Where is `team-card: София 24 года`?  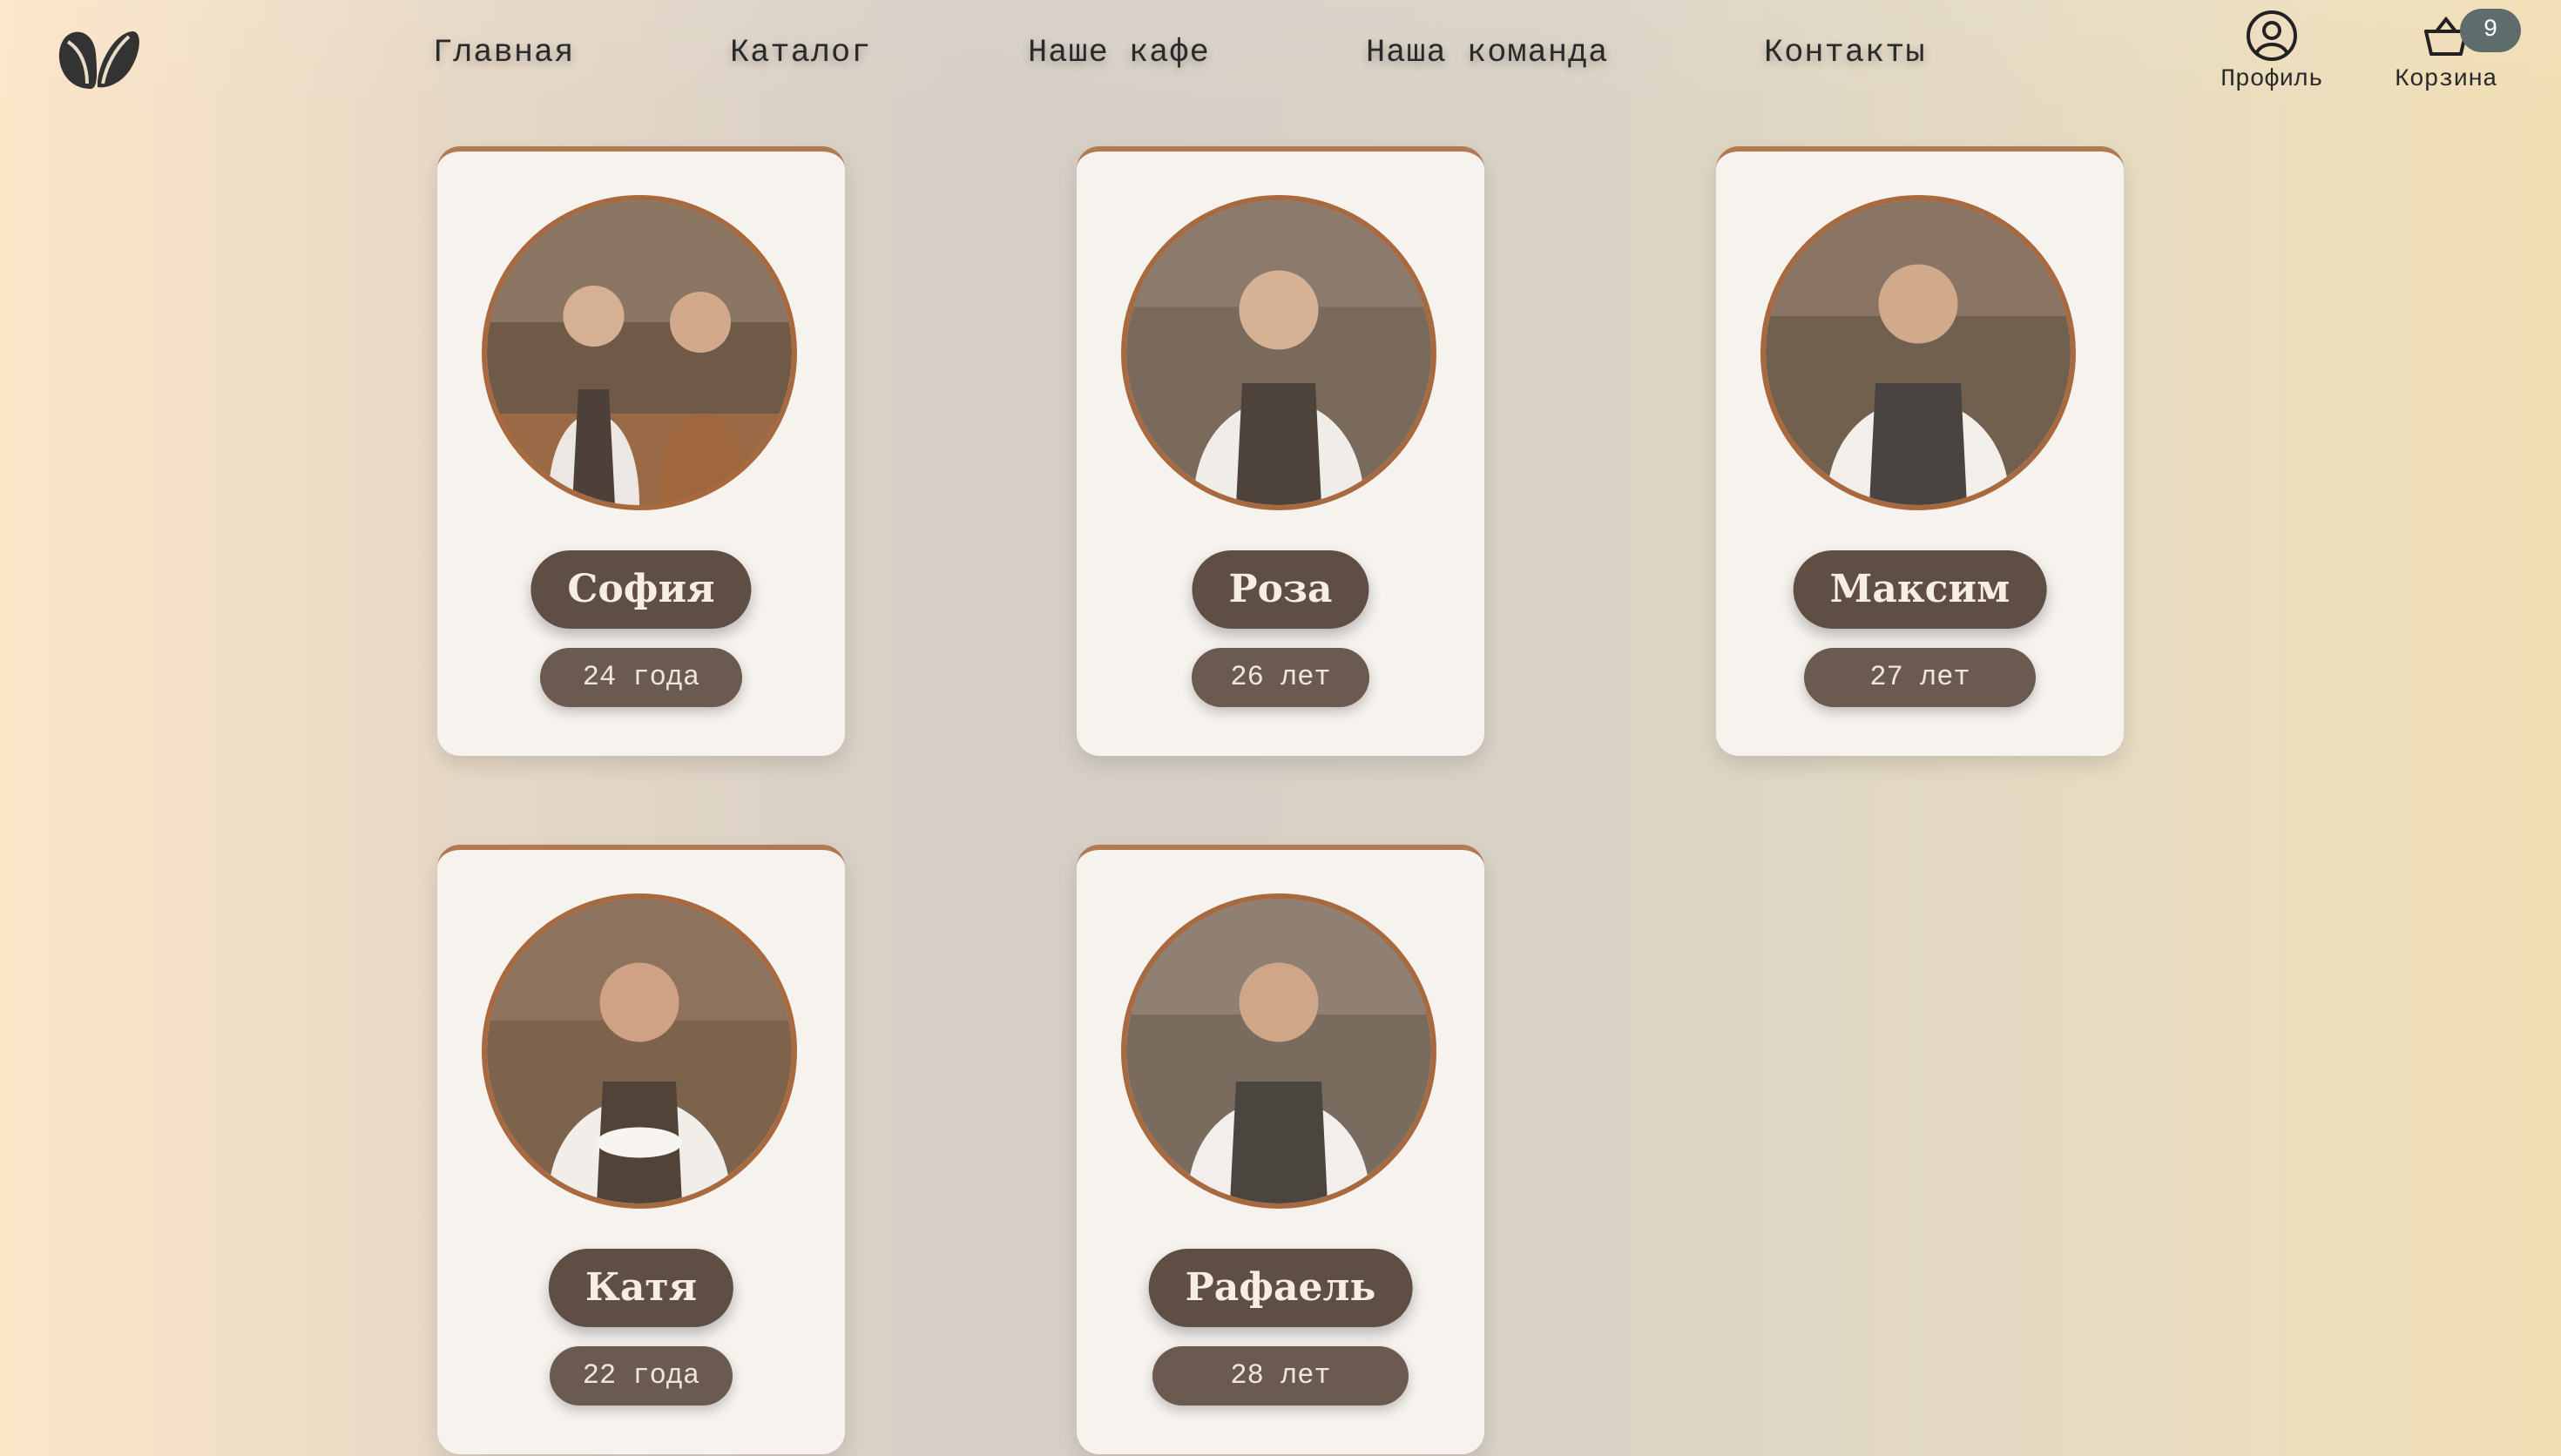
team-card: София 24 года is located at coordinates (641, 451).